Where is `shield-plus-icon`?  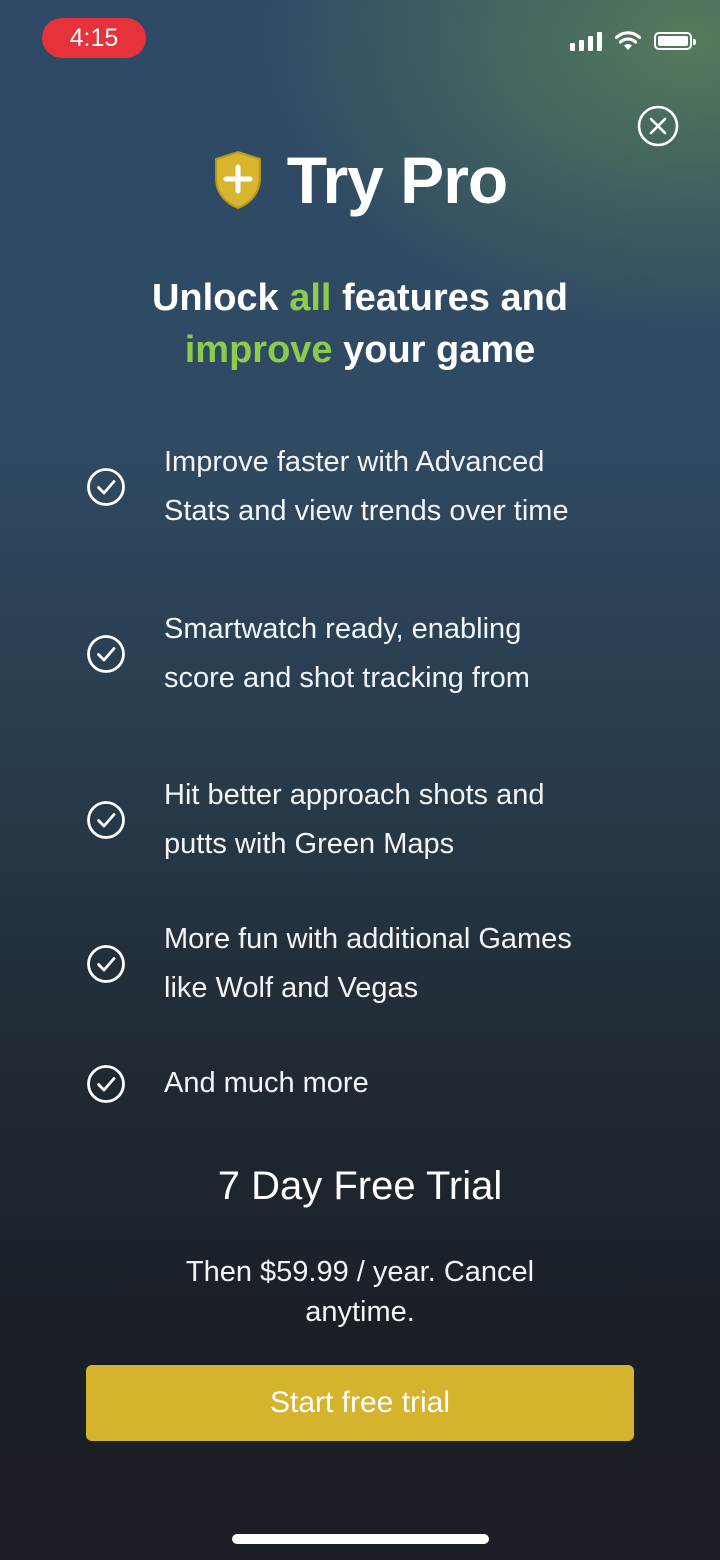 shield-plus-icon is located at coordinates (237, 180).